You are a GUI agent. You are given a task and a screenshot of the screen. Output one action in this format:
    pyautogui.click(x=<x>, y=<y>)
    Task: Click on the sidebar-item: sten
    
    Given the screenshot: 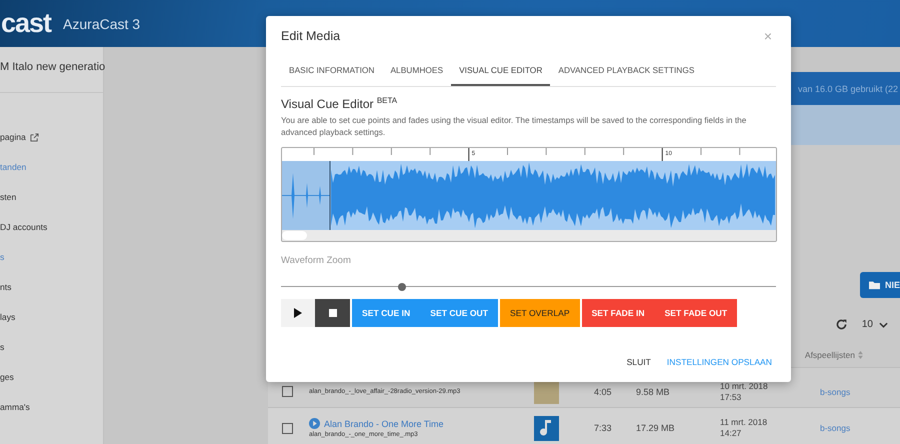 What is the action you would take?
    pyautogui.click(x=51, y=206)
    